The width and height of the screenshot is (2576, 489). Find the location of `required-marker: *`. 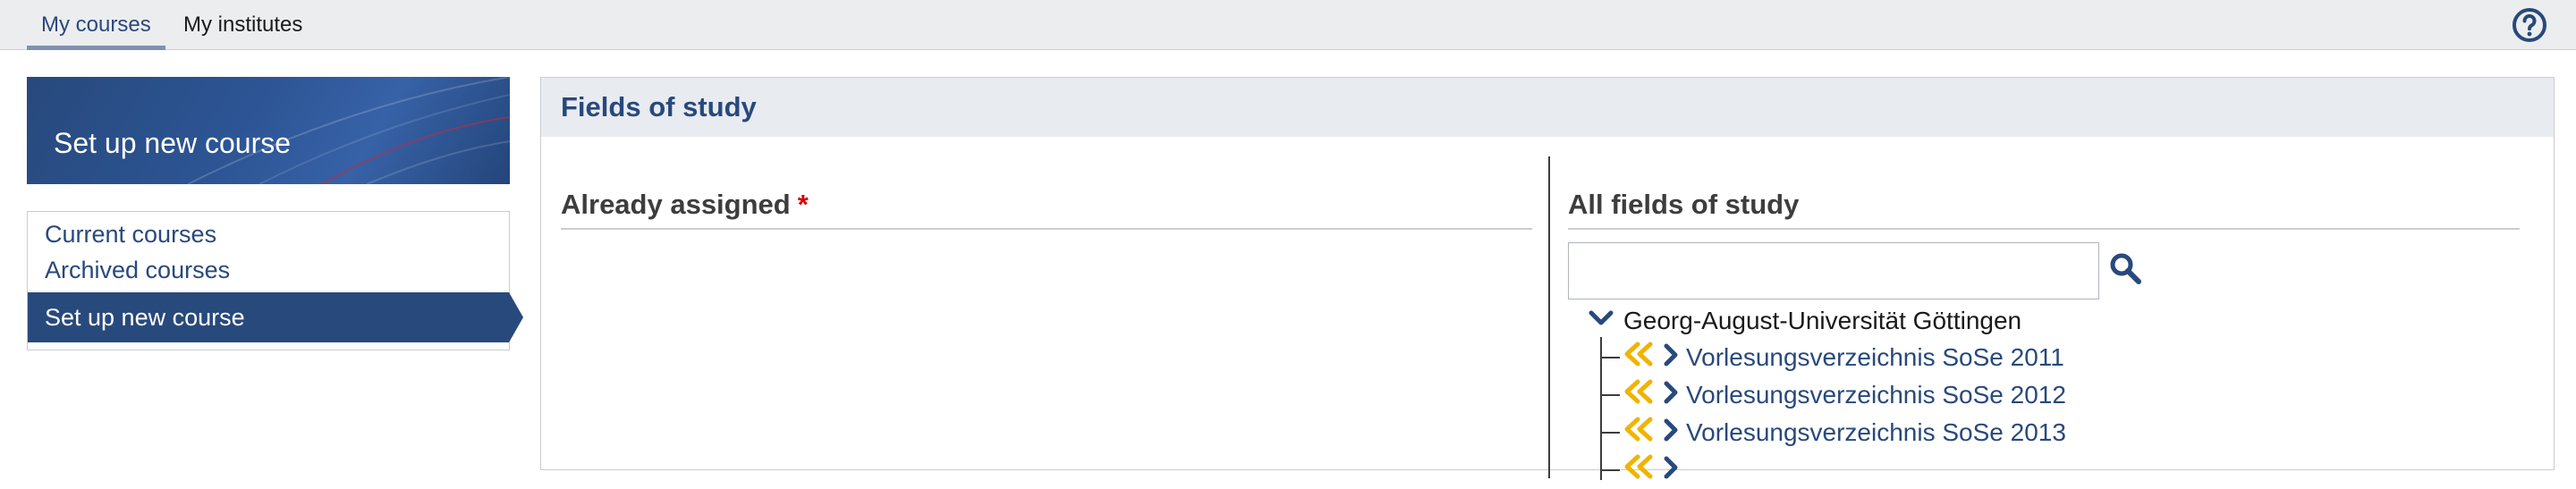

required-marker: * is located at coordinates (803, 204).